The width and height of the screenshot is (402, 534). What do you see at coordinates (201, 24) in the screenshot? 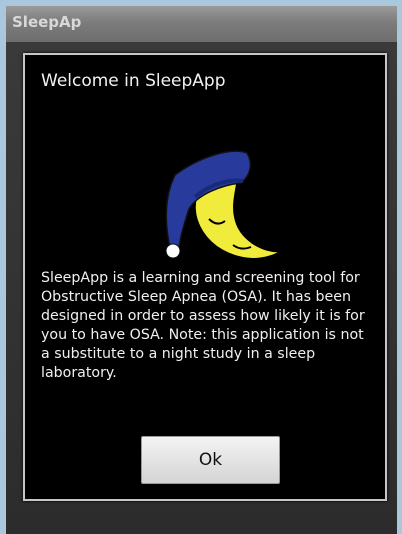
I see `app-title-bar: SleepAp` at bounding box center [201, 24].